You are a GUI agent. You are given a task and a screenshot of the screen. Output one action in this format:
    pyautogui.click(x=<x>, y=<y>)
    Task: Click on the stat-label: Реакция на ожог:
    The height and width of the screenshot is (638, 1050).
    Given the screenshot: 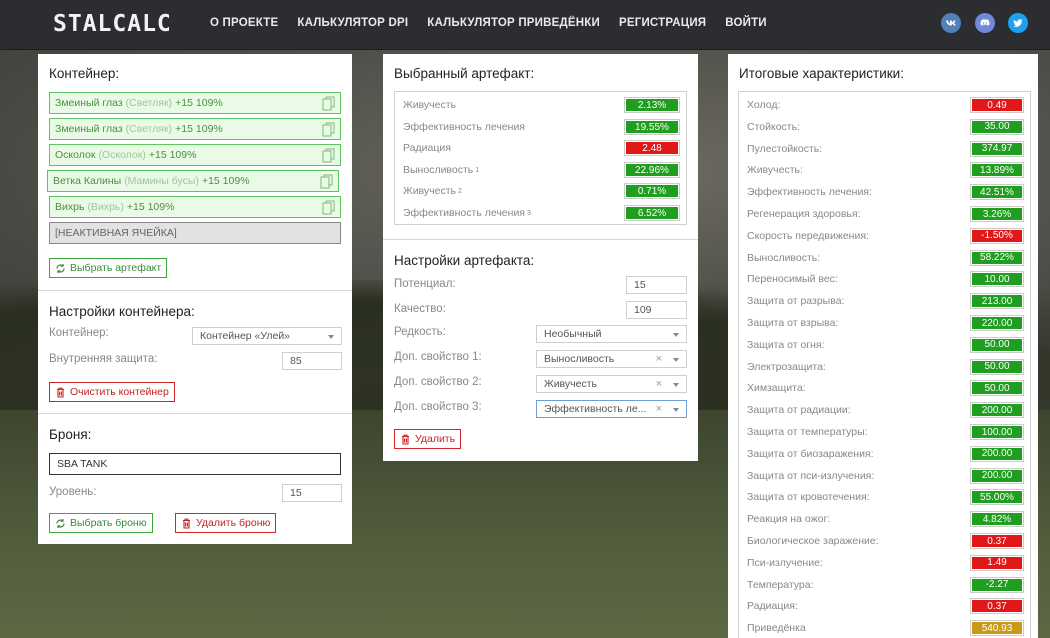 What is the action you would take?
    pyautogui.click(x=789, y=519)
    